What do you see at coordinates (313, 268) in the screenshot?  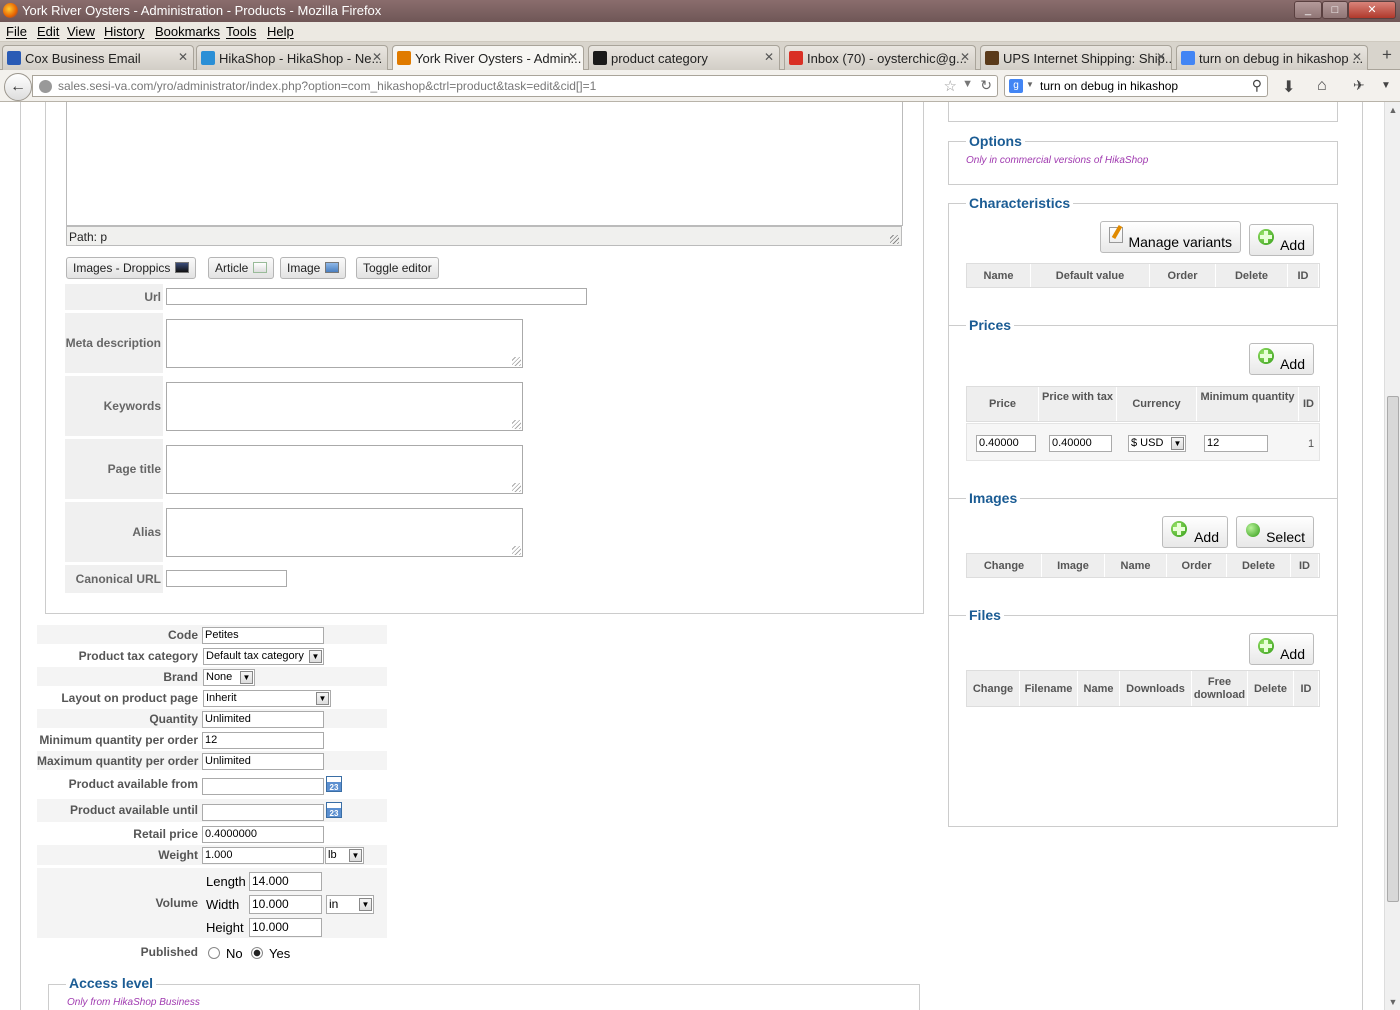 I see `image-button: Image` at bounding box center [313, 268].